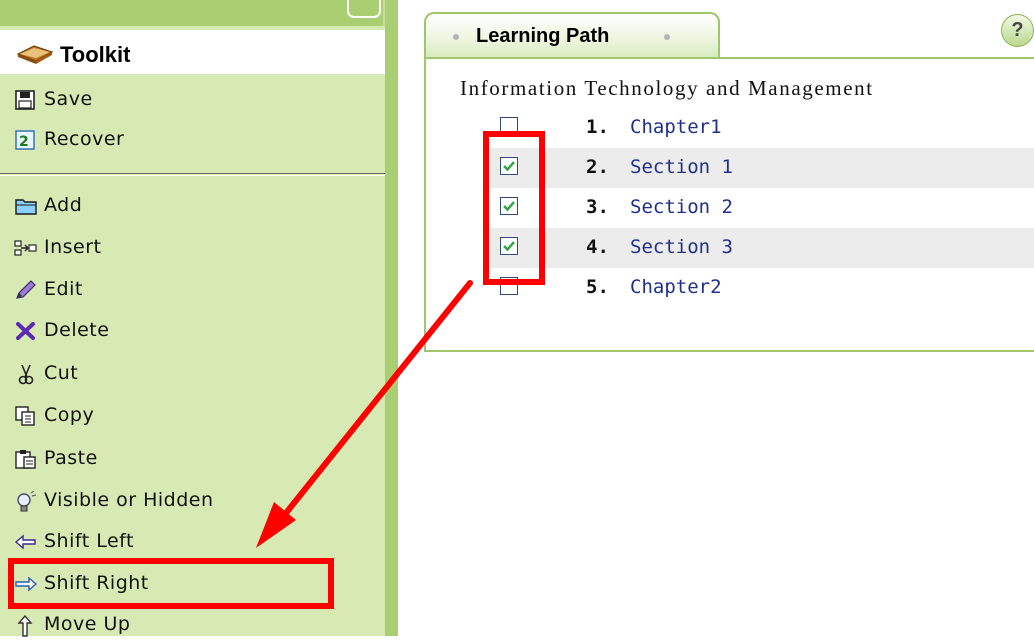 The image size is (1034, 642). What do you see at coordinates (364, 414) in the screenshot?
I see `annotation-arrow` at bounding box center [364, 414].